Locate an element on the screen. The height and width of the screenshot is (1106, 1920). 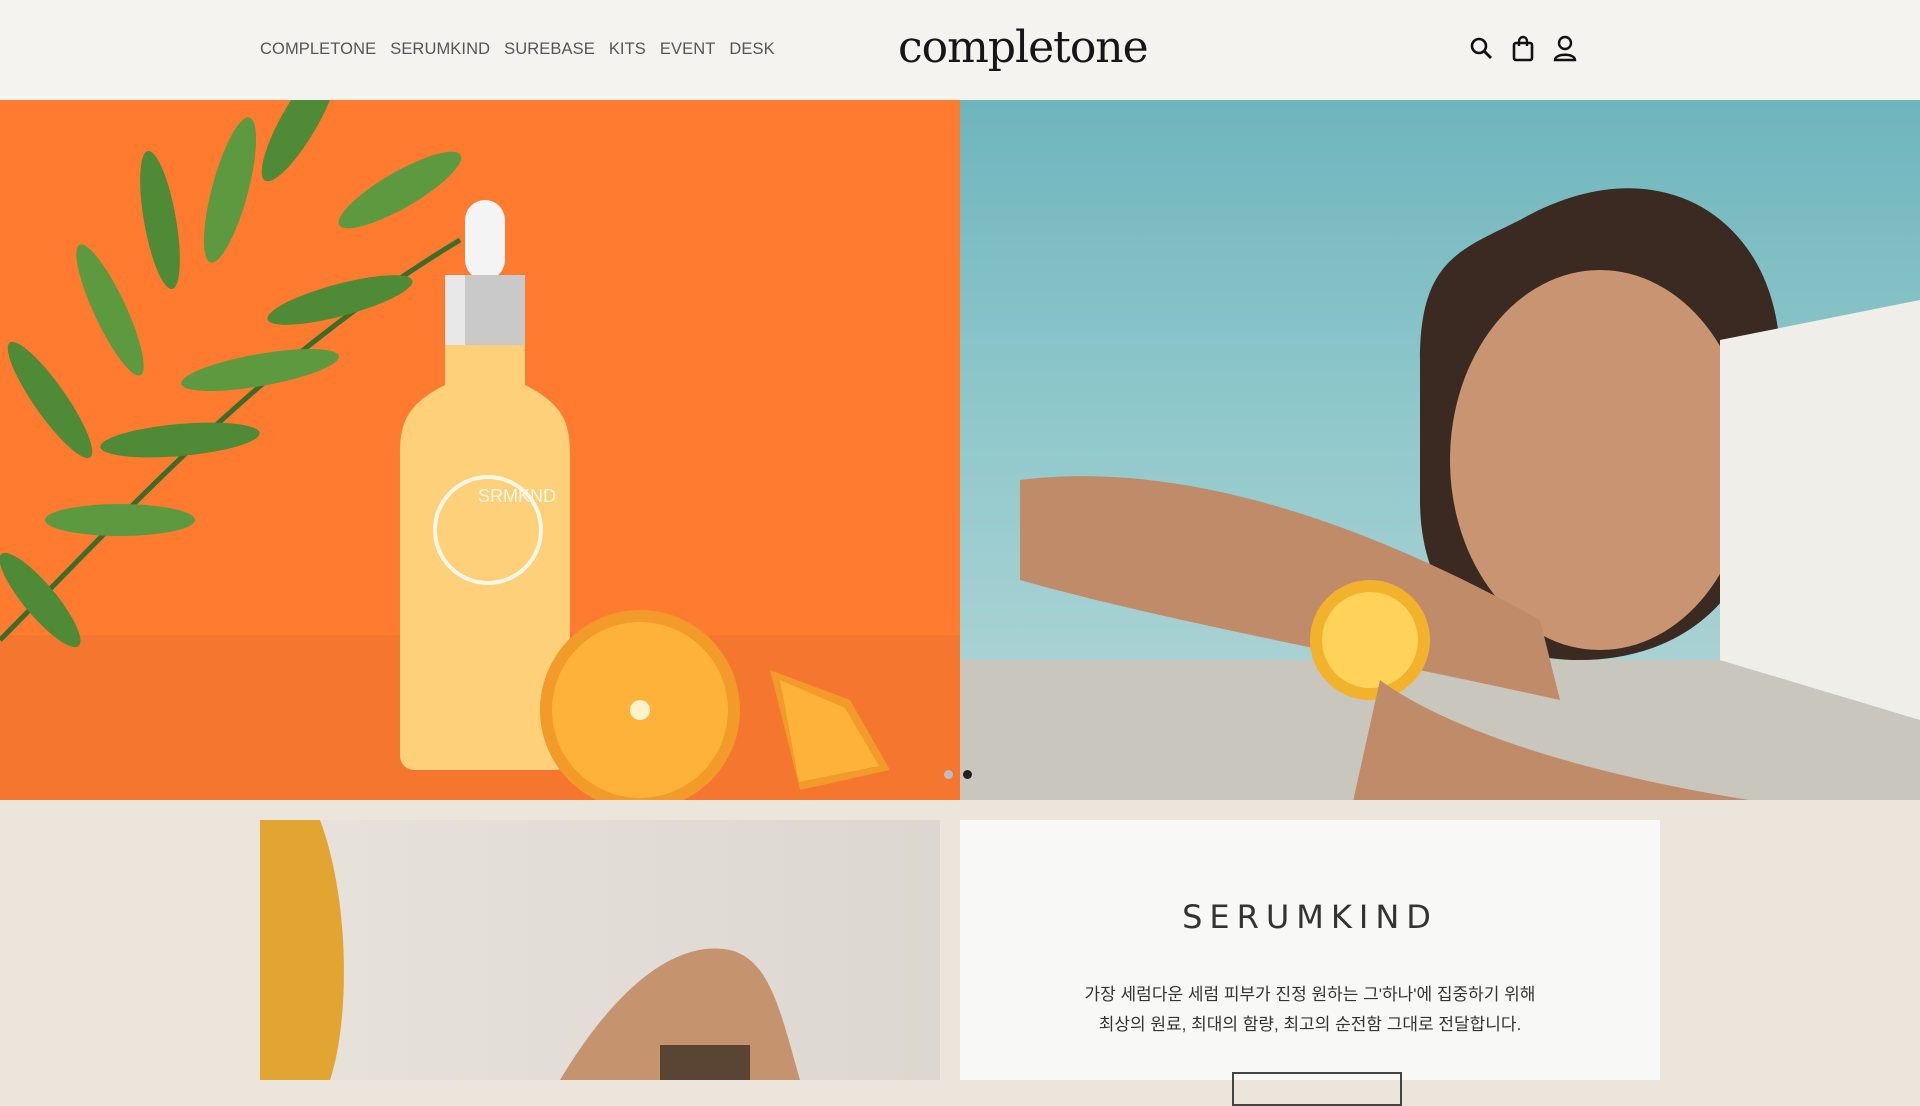
nav-item-surebase: SUREBASE is located at coordinates (549, 49).